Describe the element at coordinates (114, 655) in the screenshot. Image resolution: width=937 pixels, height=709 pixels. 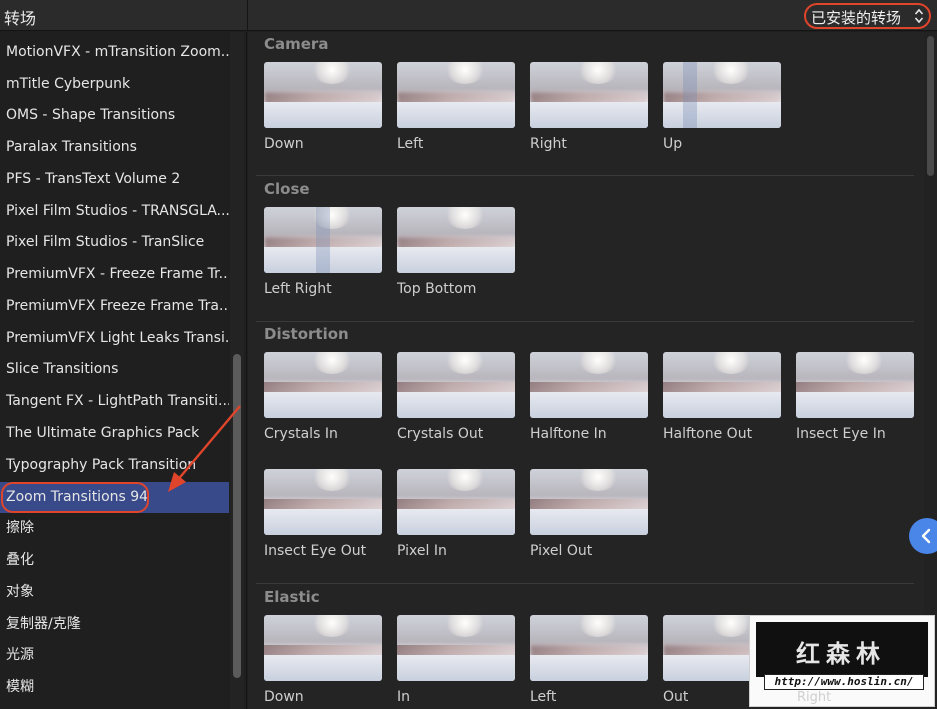
I see `sidebar-item: 光源` at that location.